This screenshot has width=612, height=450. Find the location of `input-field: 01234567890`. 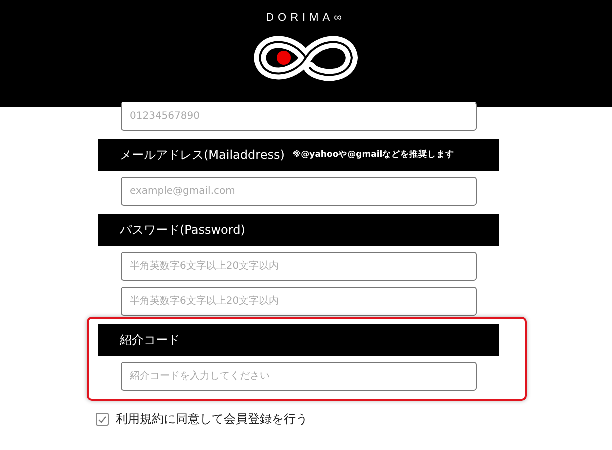

input-field: 01234567890 is located at coordinates (299, 116).